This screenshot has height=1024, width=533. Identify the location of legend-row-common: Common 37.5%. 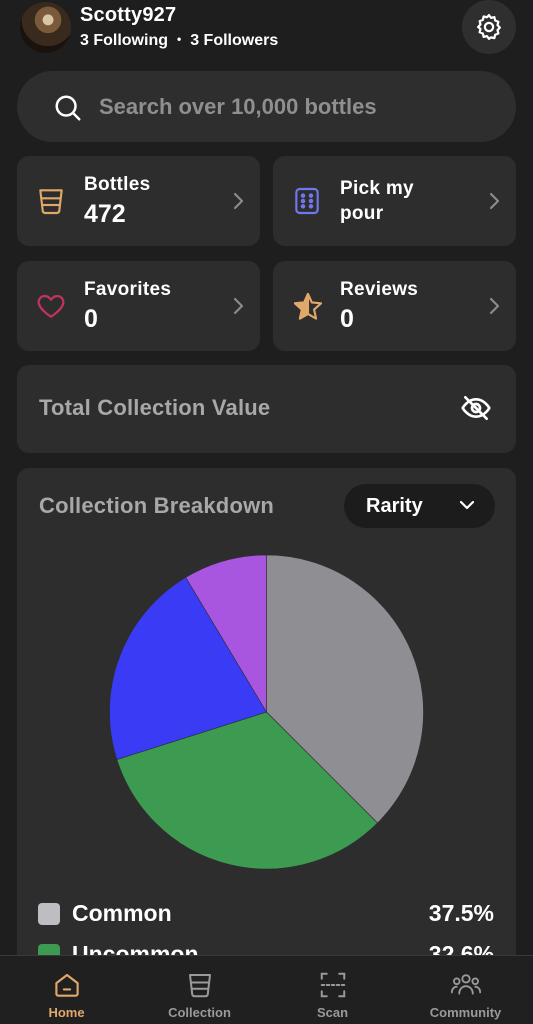
(267, 913).